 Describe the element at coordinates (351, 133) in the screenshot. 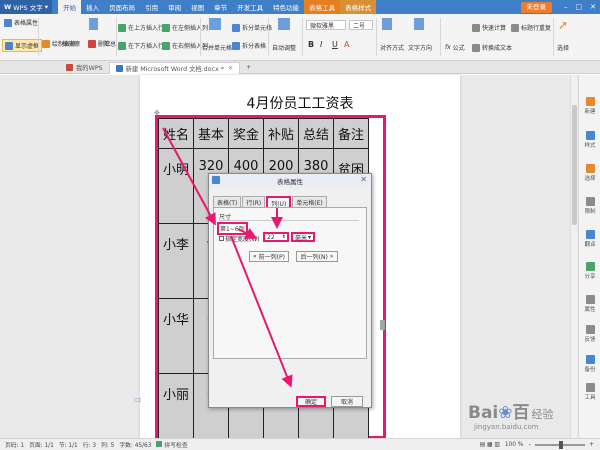

I see `header-cell: 备注` at that location.